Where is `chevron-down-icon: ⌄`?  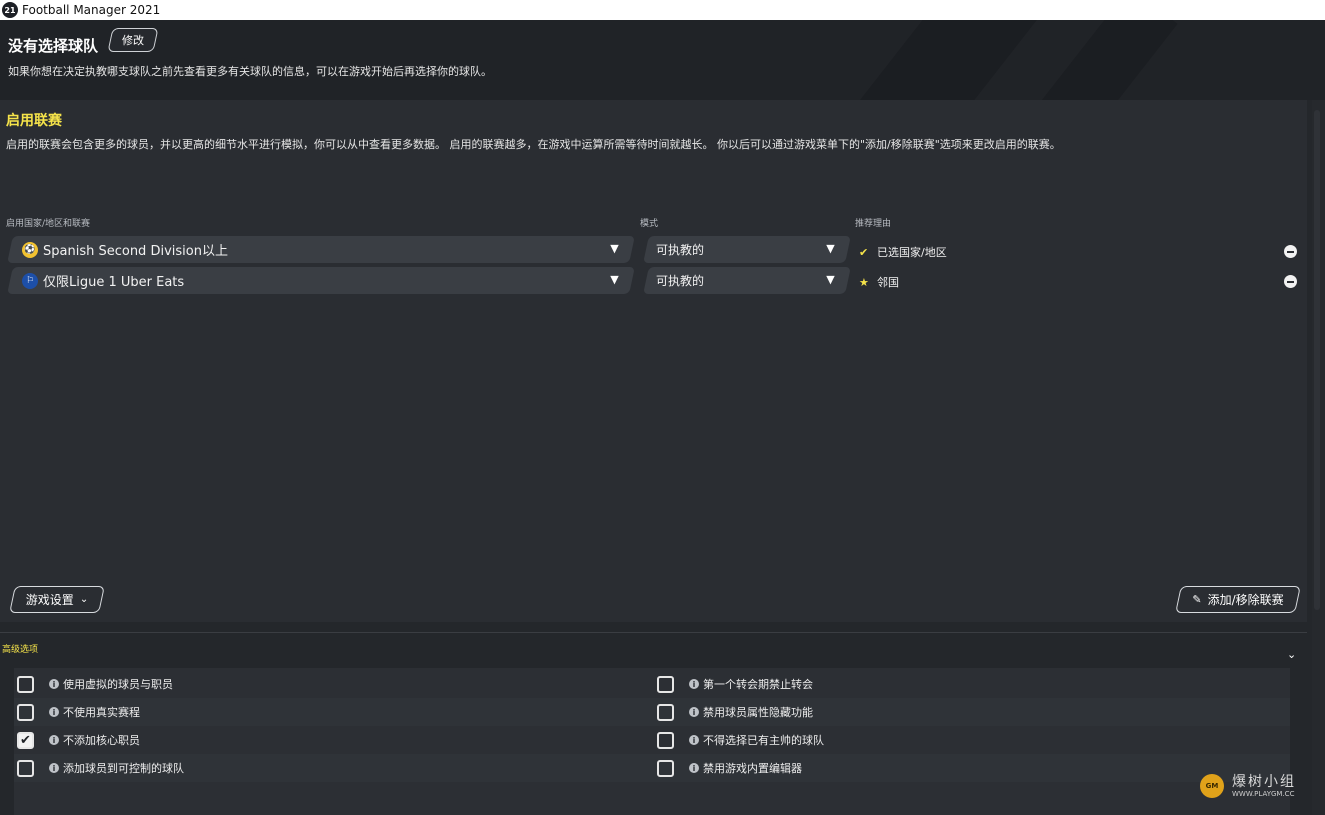
chevron-down-icon: ⌄ is located at coordinates (84, 599).